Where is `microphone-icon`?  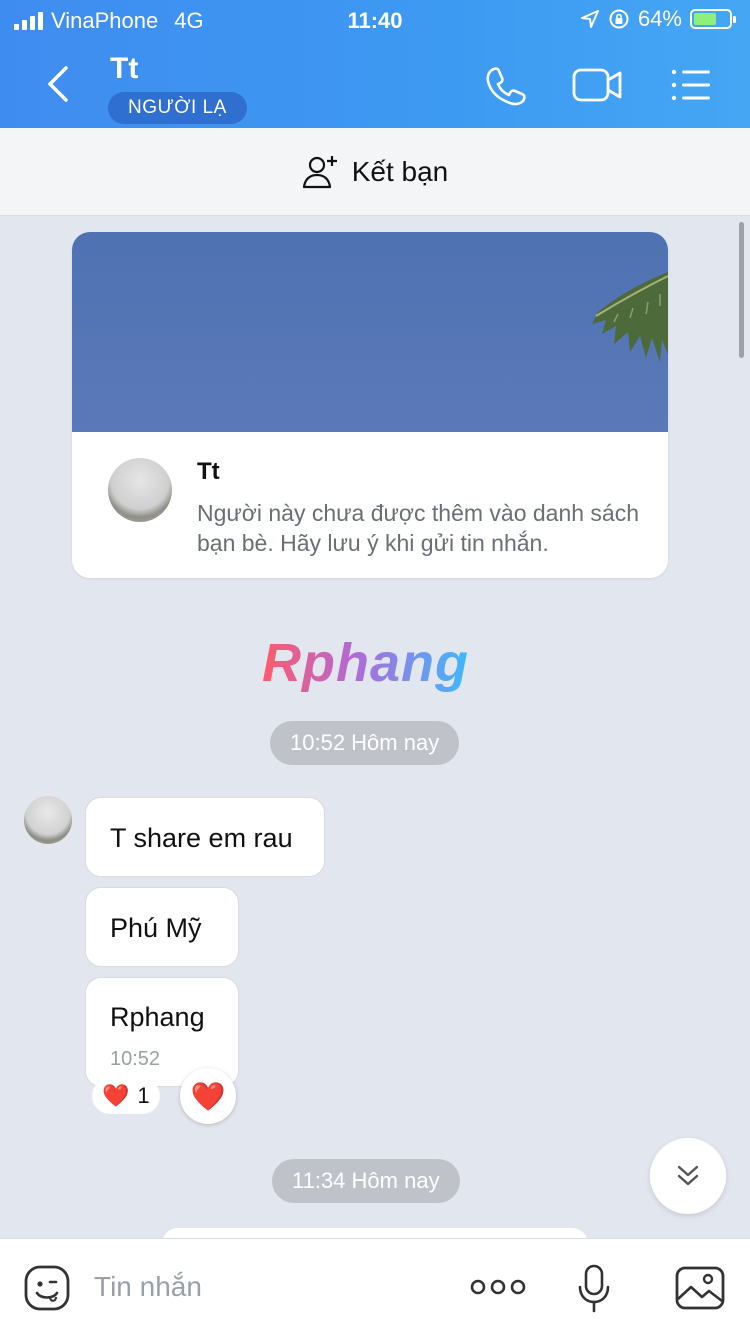
microphone-icon is located at coordinates (594, 1289).